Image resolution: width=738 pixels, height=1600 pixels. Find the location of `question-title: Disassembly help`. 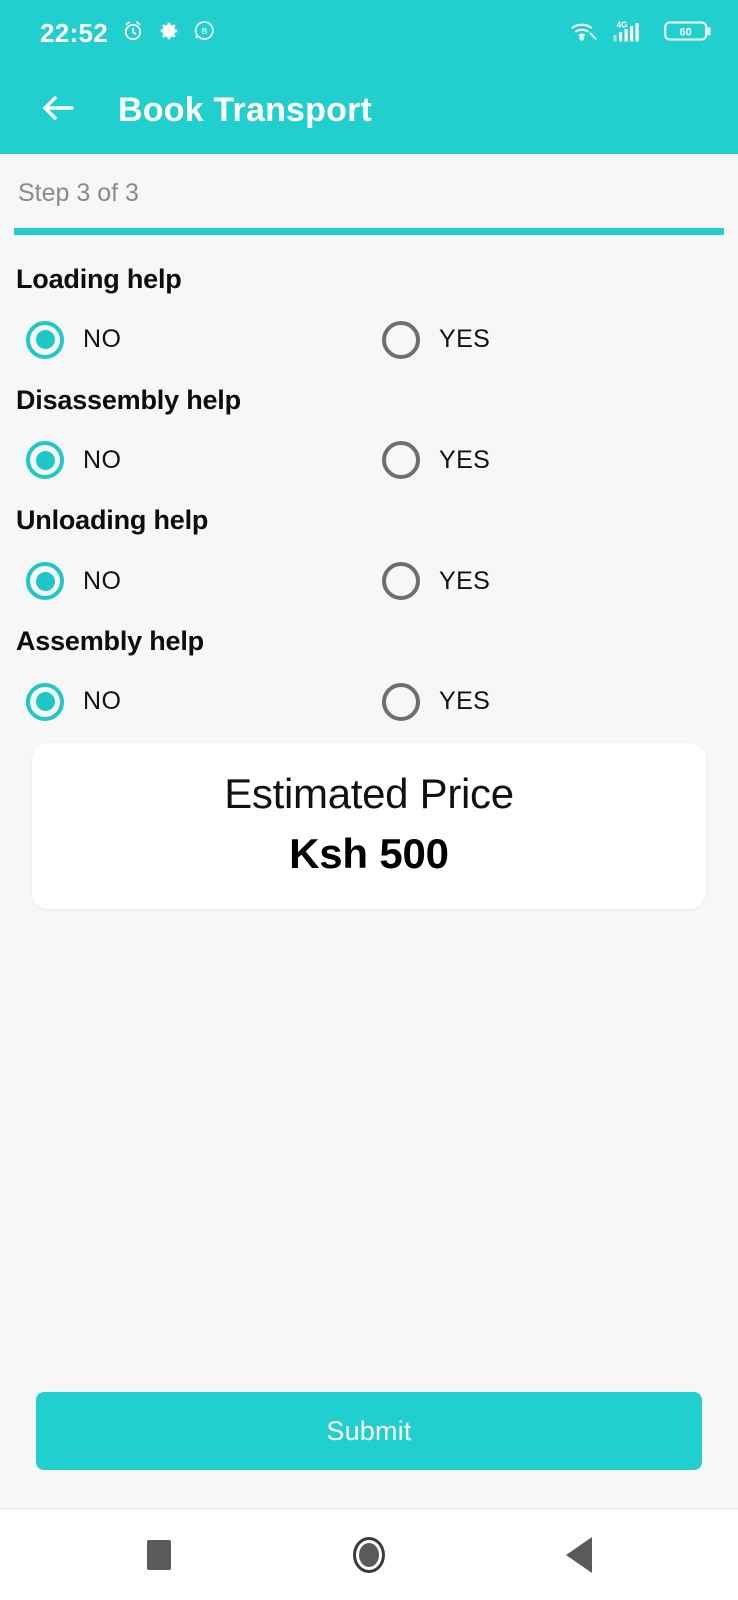

question-title: Disassembly help is located at coordinates (128, 399).